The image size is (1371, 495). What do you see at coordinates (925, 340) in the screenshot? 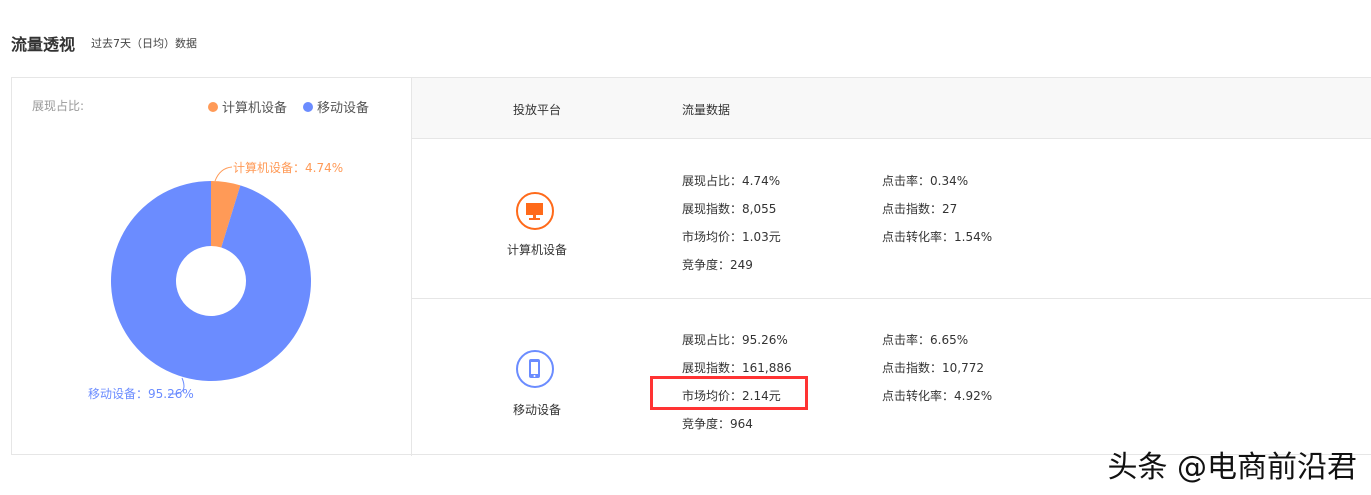
I see `stat: 点击率：6.65%` at bounding box center [925, 340].